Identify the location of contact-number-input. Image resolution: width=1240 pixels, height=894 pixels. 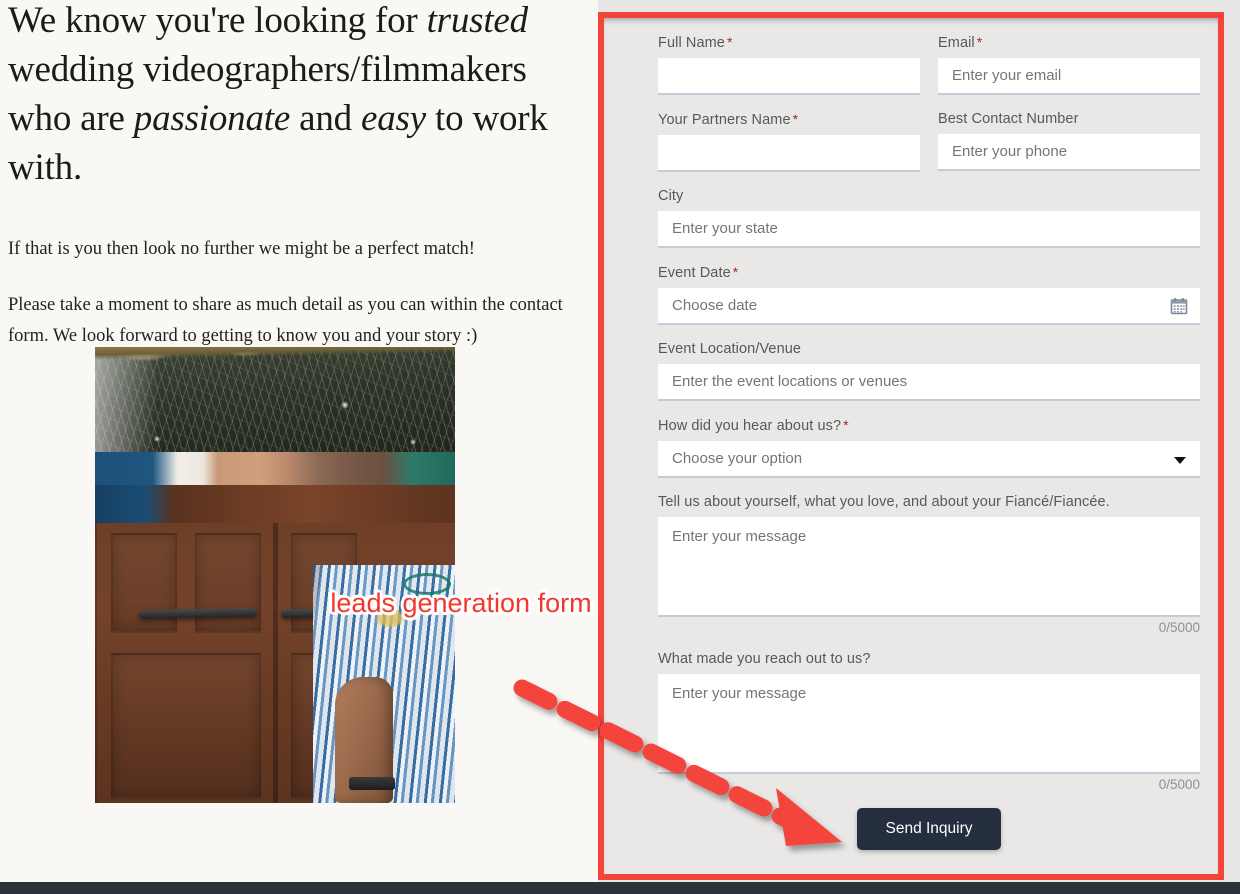
(1069, 152).